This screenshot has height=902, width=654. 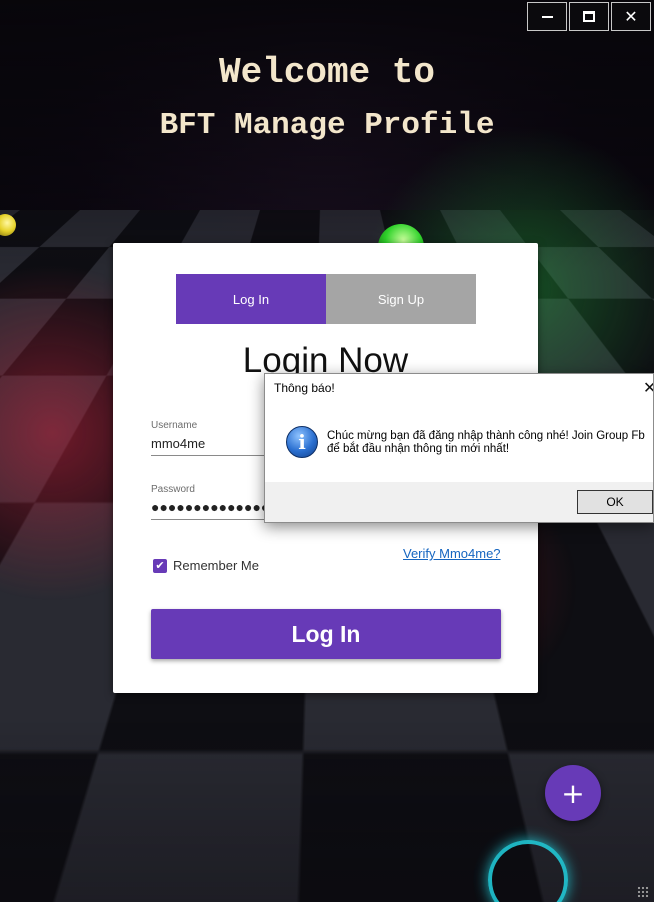 What do you see at coordinates (615, 502) in the screenshot?
I see `ok-button: OK` at bounding box center [615, 502].